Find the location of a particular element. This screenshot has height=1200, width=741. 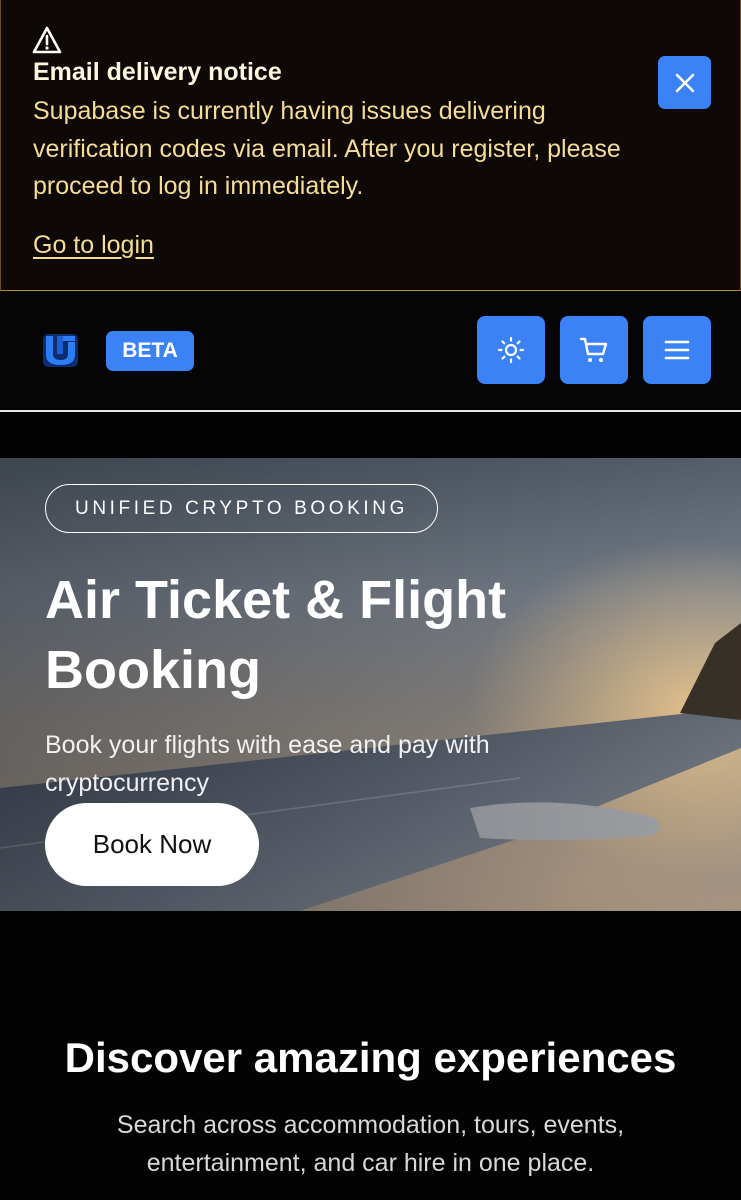

close-notice-button is located at coordinates (684, 82).